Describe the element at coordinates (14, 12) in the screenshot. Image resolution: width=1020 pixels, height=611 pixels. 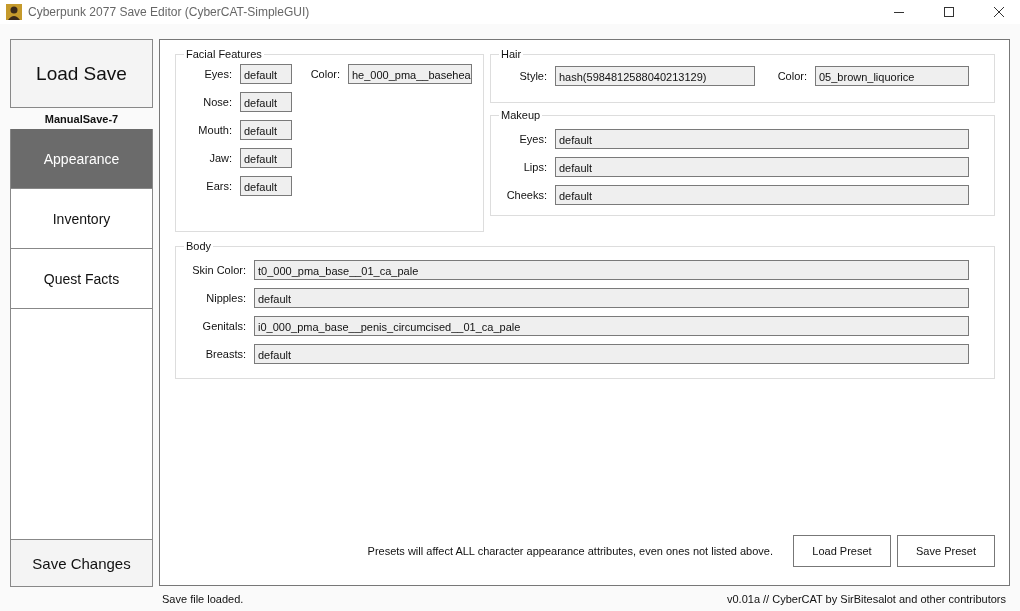
I see `character-portrait-icon` at that location.